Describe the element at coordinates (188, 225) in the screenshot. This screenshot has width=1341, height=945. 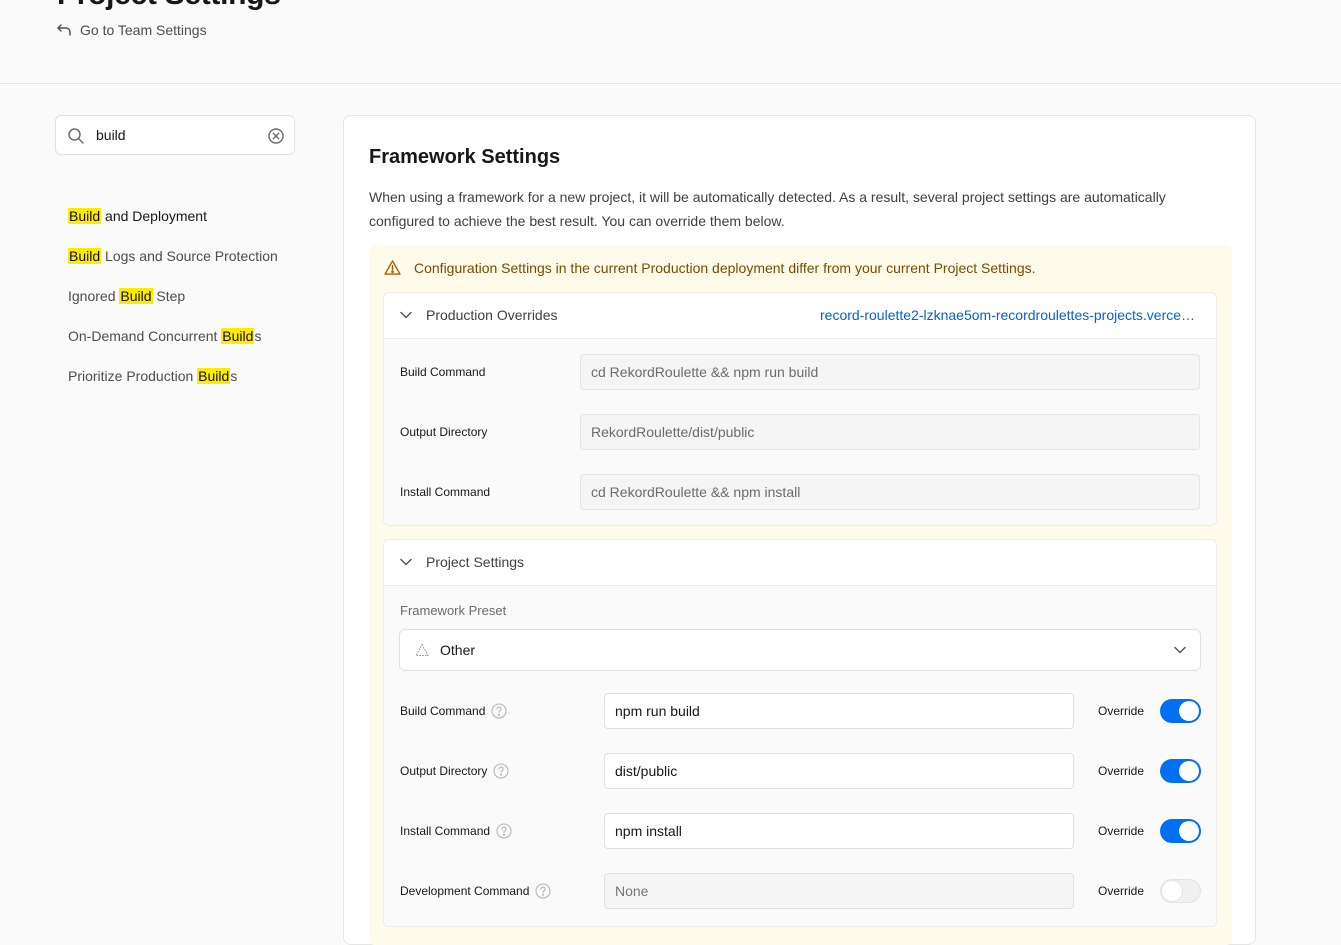
I see `nav-item-build-and-deployment: Build and Deployment` at that location.